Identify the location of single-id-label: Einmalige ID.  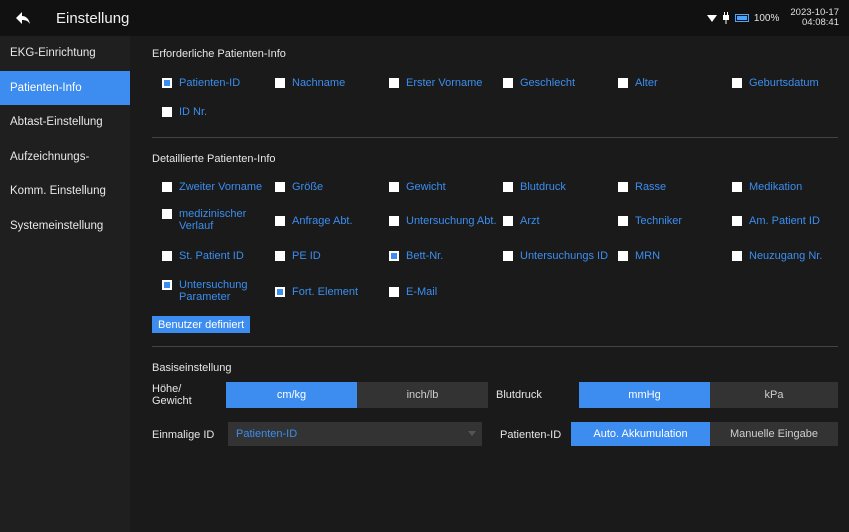
(183, 435).